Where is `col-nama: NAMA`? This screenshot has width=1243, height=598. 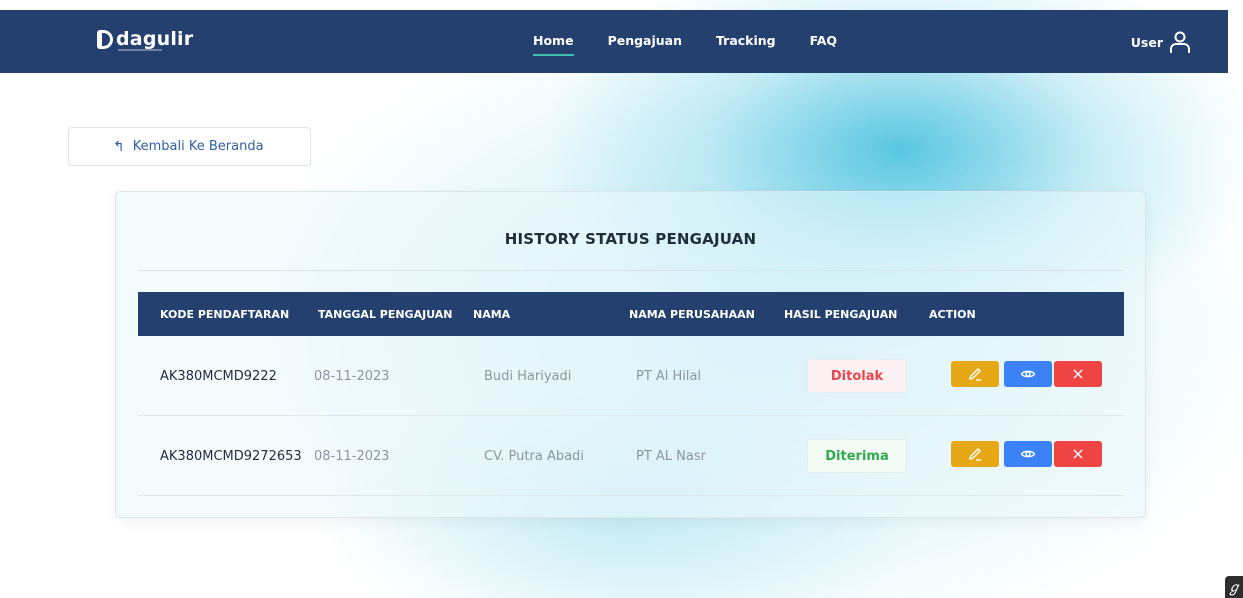
col-nama: NAMA is located at coordinates (492, 314).